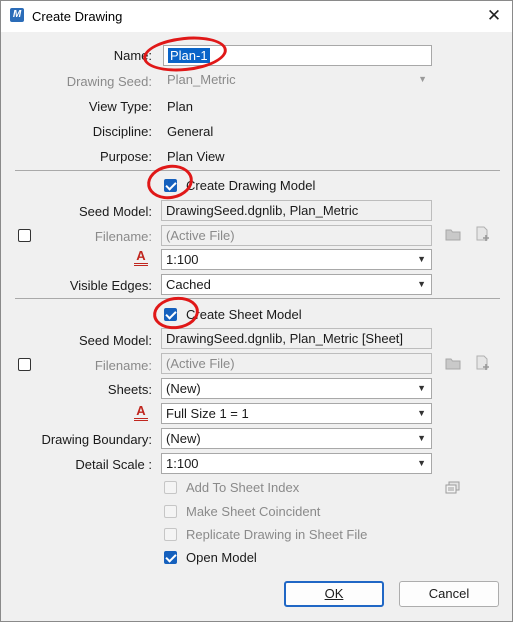 The image size is (513, 622). What do you see at coordinates (77, 16) in the screenshot?
I see `window-title: Create Drawing` at bounding box center [77, 16].